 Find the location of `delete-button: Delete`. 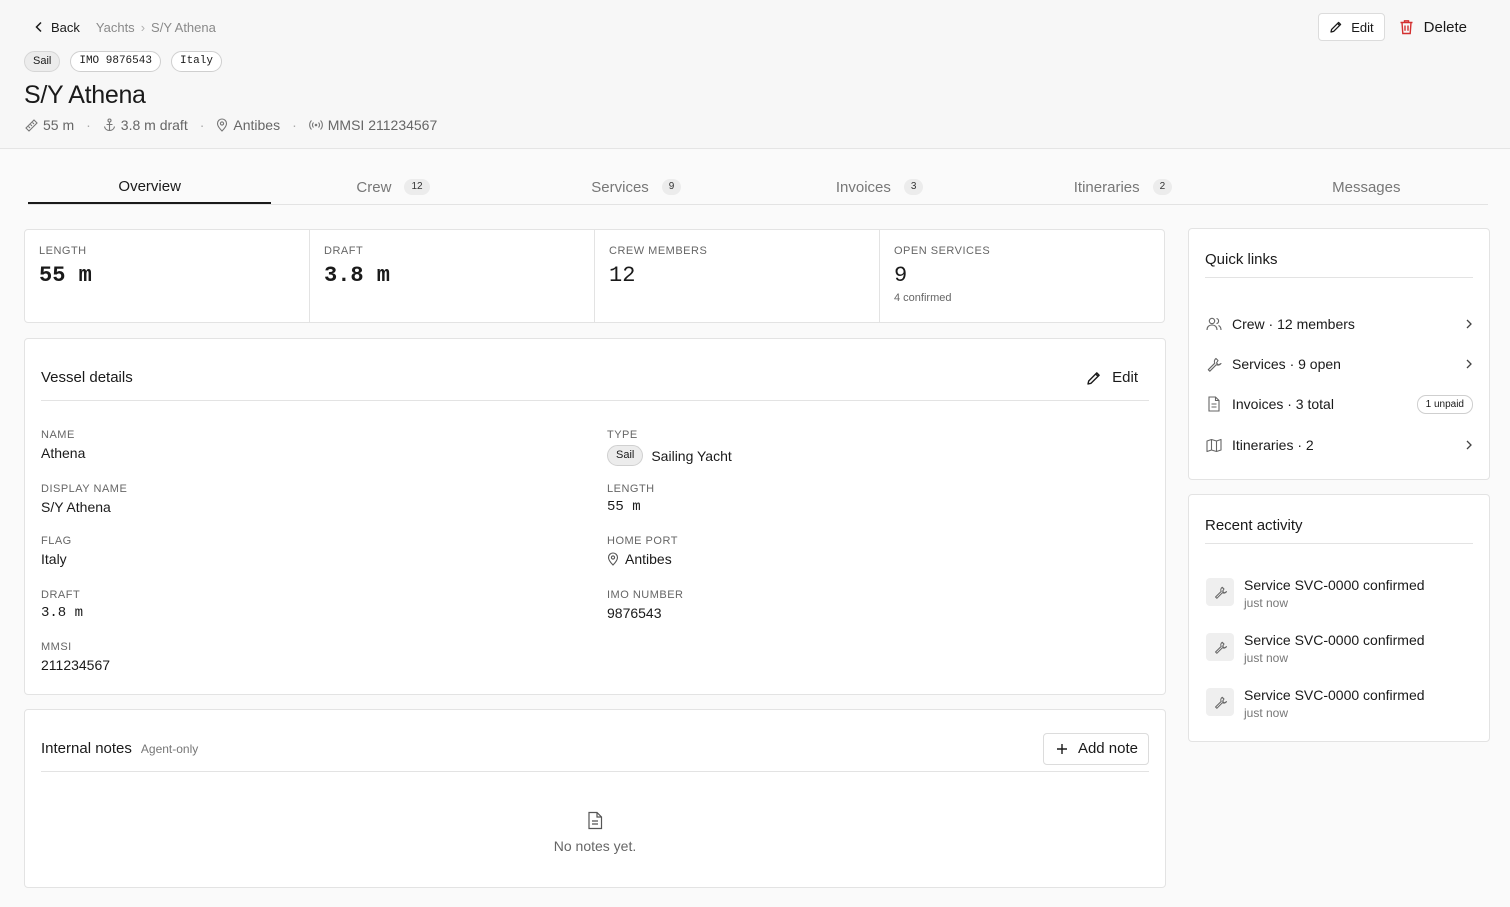

delete-button: Delete is located at coordinates (1433, 27).